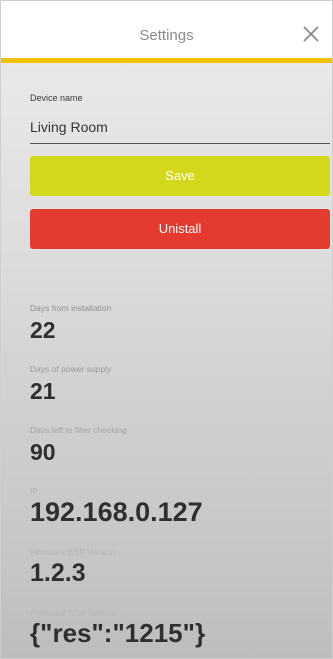  What do you see at coordinates (78, 430) in the screenshot?
I see `stat-label-days-left-filter: Days left to filter checking` at bounding box center [78, 430].